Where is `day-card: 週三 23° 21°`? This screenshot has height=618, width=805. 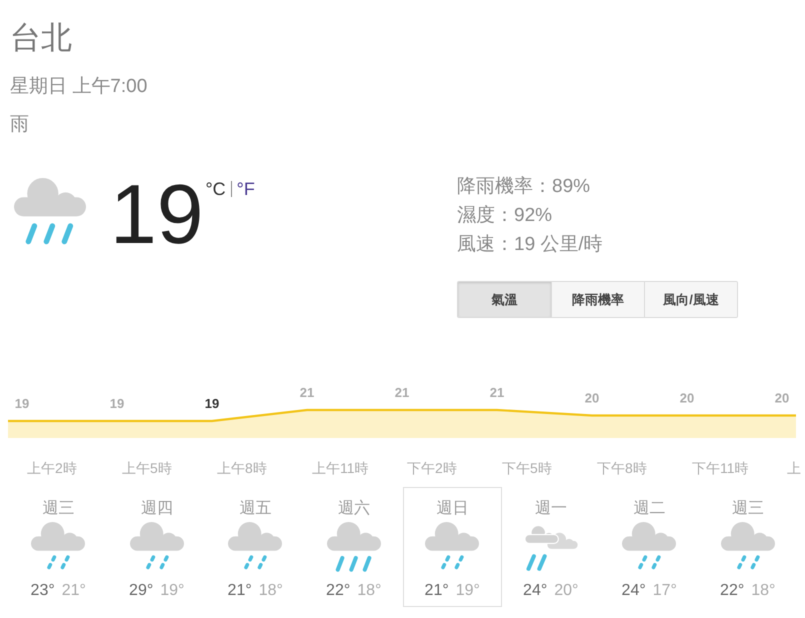 day-card: 週三 23° 21° is located at coordinates (58, 547).